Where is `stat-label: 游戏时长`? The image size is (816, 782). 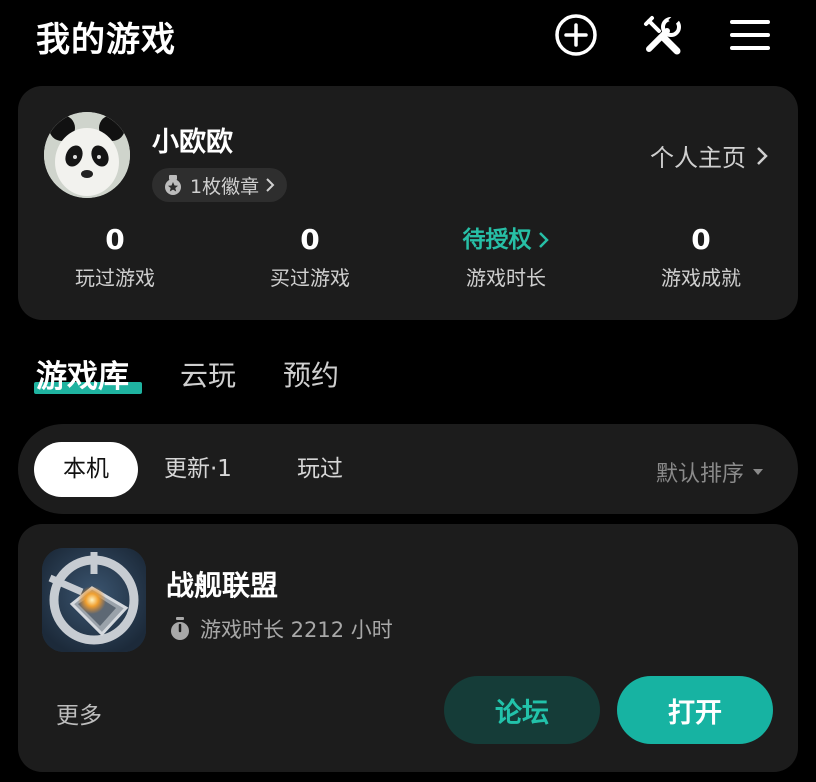 stat-label: 游戏时长 is located at coordinates (506, 278).